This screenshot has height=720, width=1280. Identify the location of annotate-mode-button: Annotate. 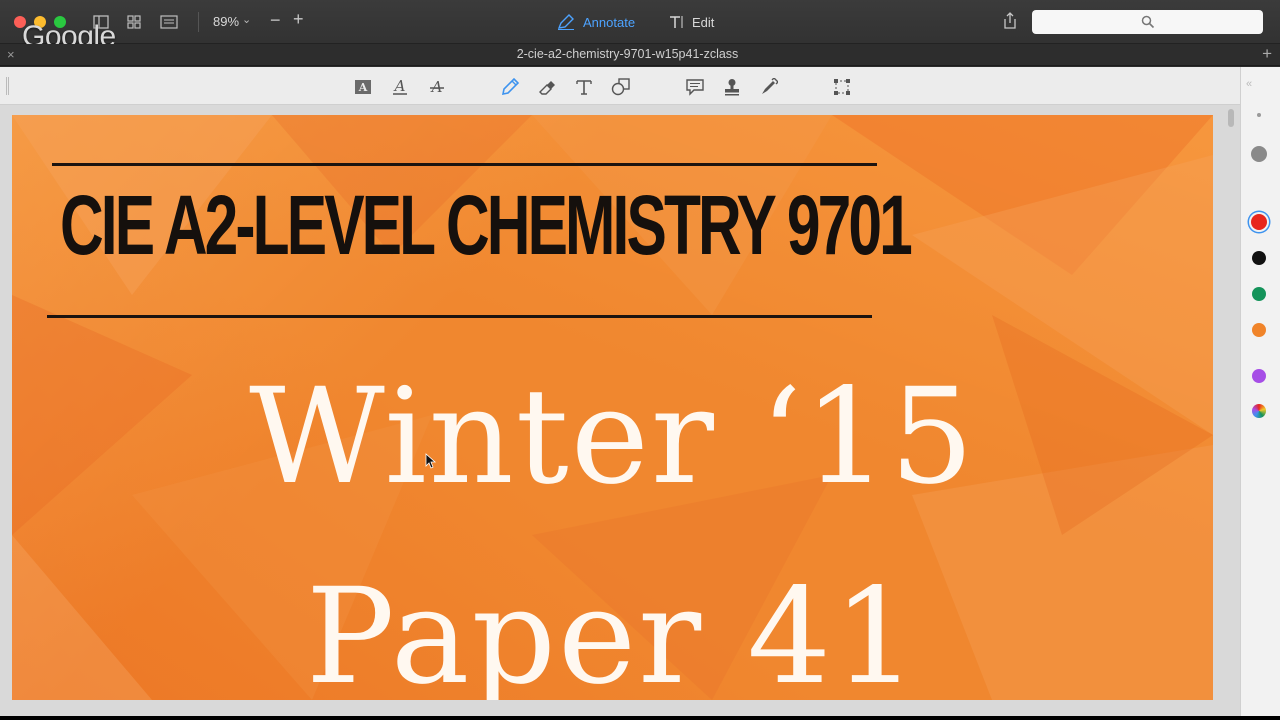
(596, 22).